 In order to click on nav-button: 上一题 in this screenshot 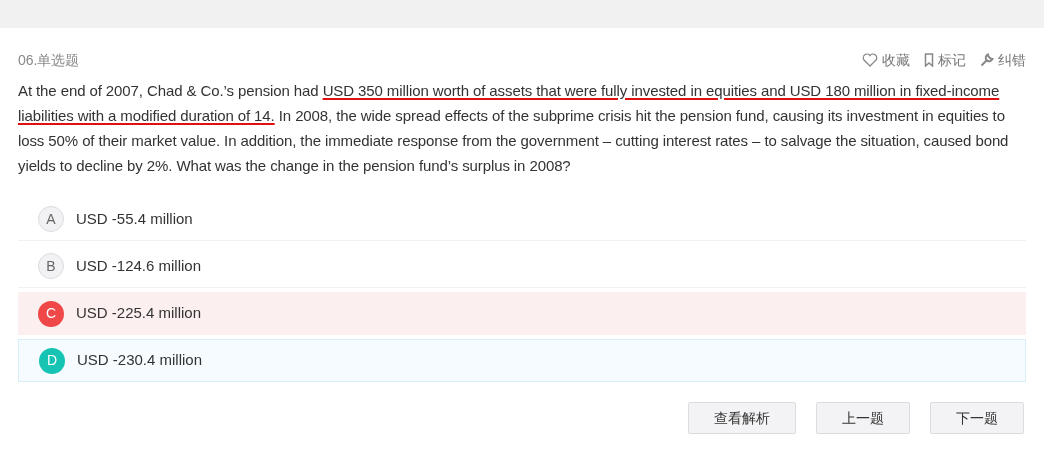, I will do `click(863, 418)`.